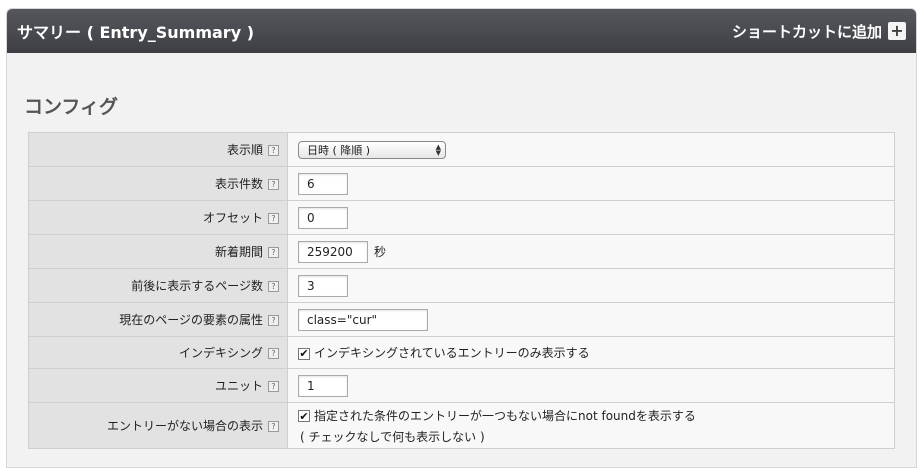 This screenshot has height=468, width=923. What do you see at coordinates (158, 352) in the screenshot?
I see `row-label: インデキシング?` at bounding box center [158, 352].